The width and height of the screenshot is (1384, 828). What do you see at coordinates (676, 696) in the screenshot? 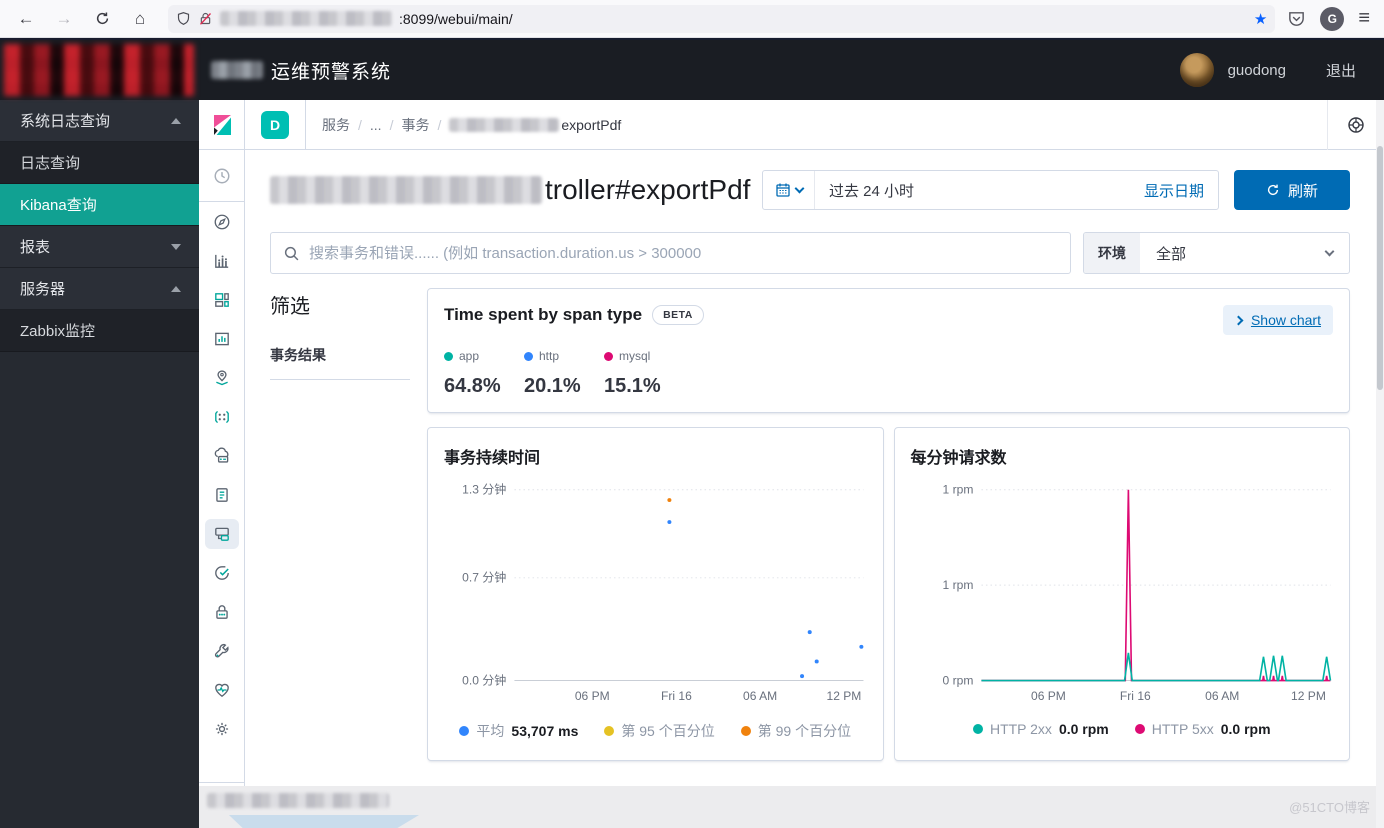
I see `svg-text: Fri 16` at bounding box center [676, 696].